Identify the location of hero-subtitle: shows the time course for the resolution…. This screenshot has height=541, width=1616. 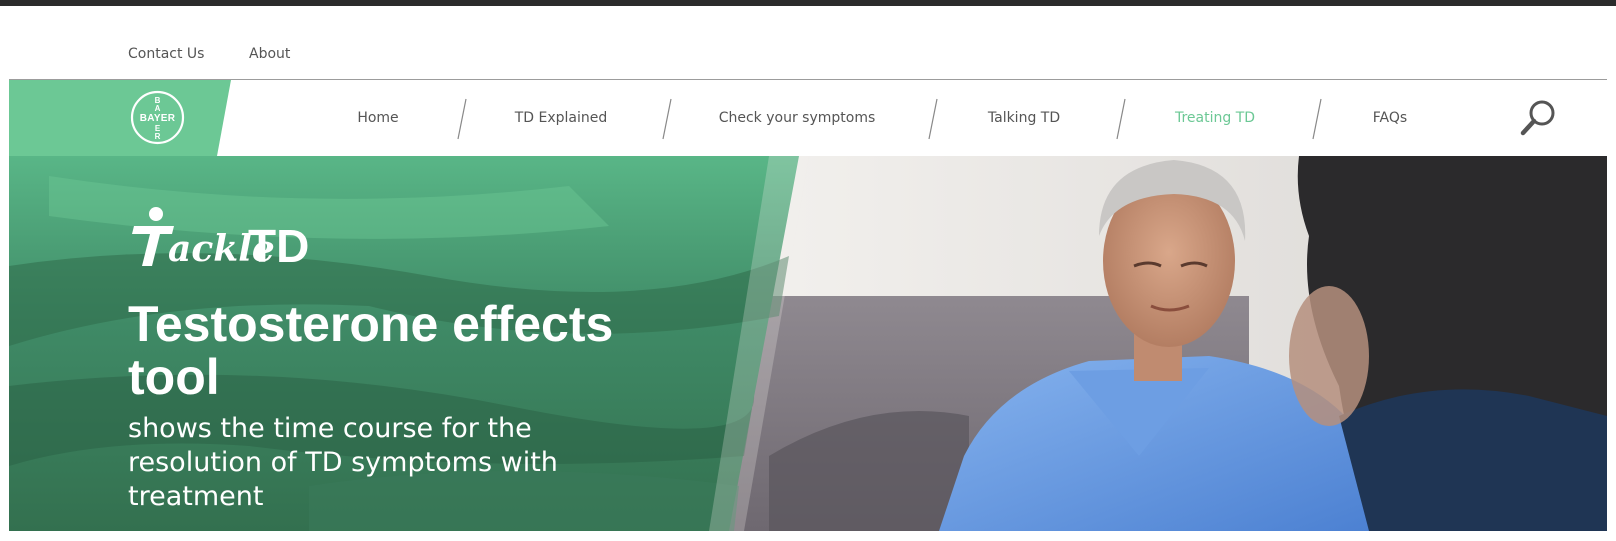
(343, 462).